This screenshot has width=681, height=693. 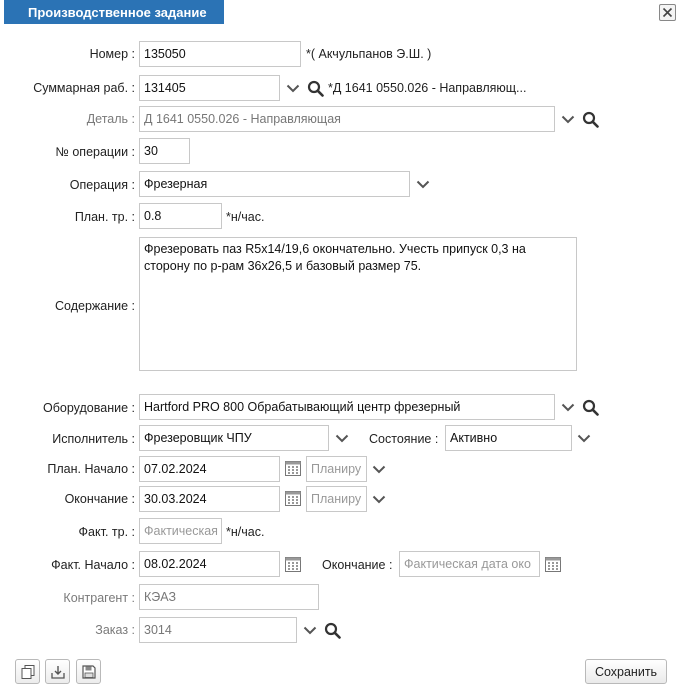 I want to click on equipment-search-button, so click(x=590, y=407).